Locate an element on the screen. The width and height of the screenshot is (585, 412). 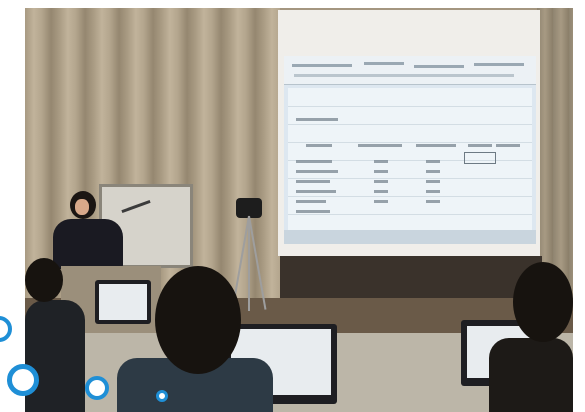
audience-member-right is located at coordinates (531, 375).